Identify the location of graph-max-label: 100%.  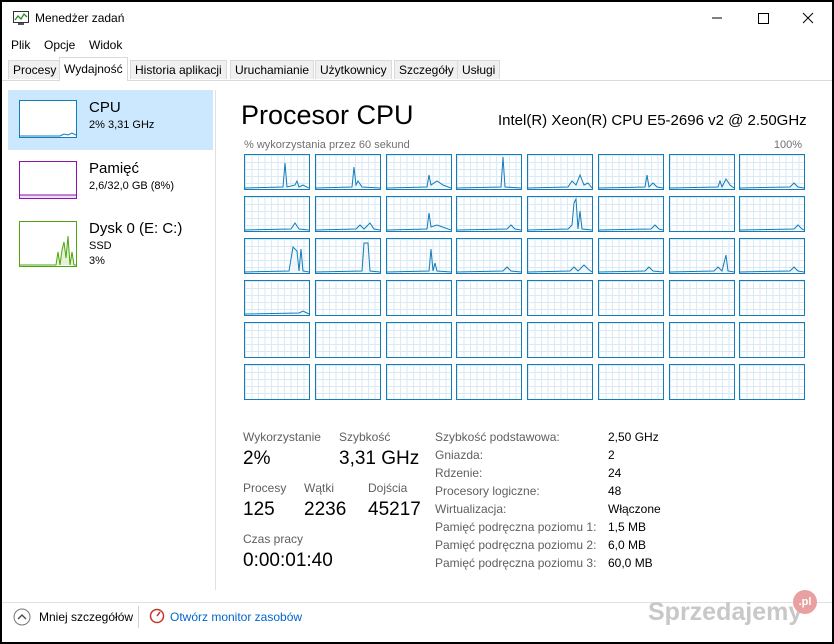
(787, 145).